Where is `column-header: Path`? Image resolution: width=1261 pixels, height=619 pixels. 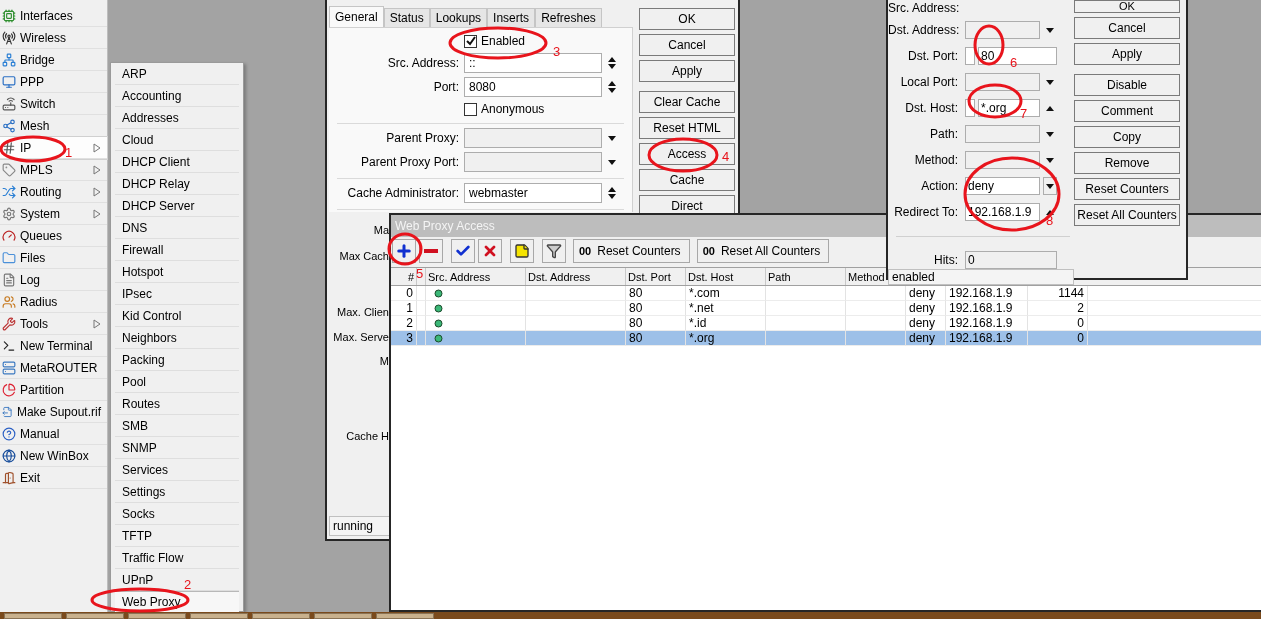 column-header: Path is located at coordinates (806, 276).